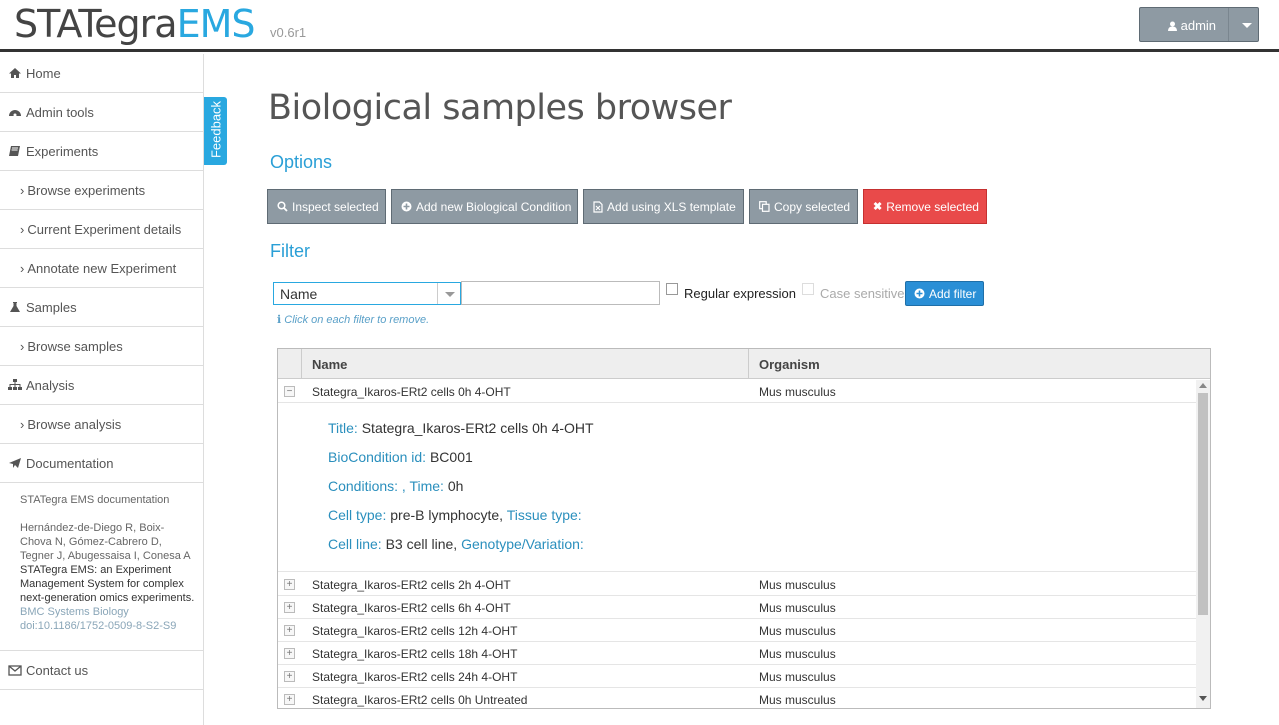 This screenshot has width=1279, height=725. What do you see at coordinates (367, 293) in the screenshot?
I see `filter-field-select: Name` at bounding box center [367, 293].